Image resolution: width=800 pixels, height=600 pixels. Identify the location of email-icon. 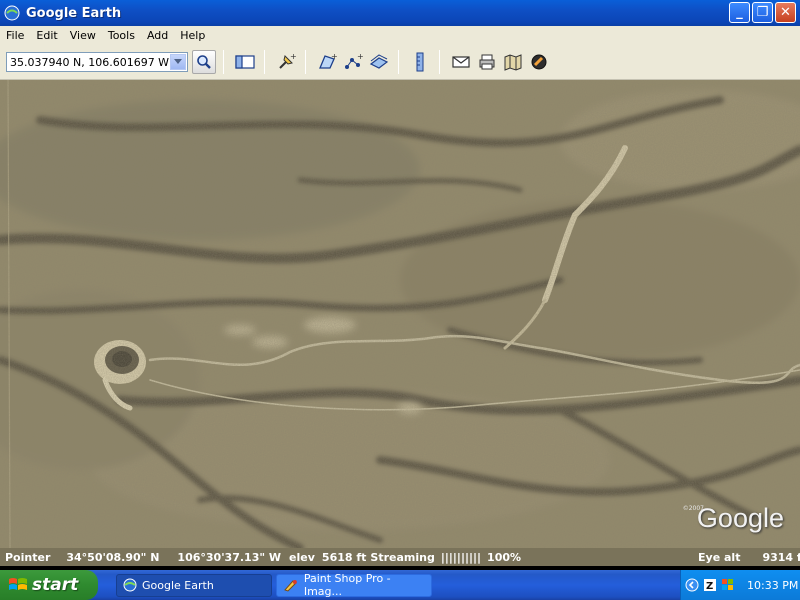
(461, 62).